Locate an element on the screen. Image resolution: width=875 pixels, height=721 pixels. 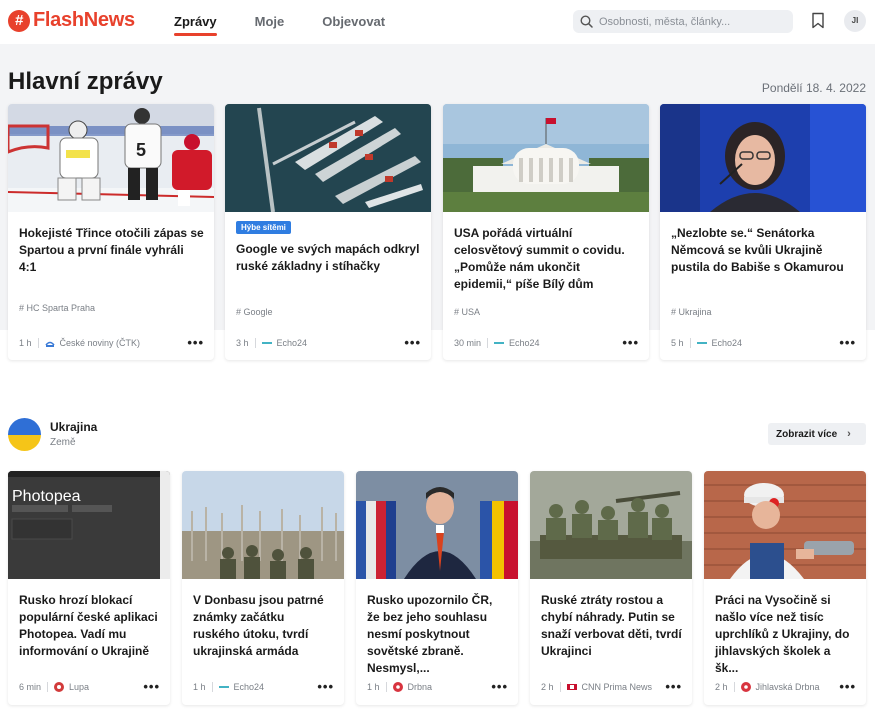
article-tag: # HC Sparta Praha is located at coordinates (57, 308).